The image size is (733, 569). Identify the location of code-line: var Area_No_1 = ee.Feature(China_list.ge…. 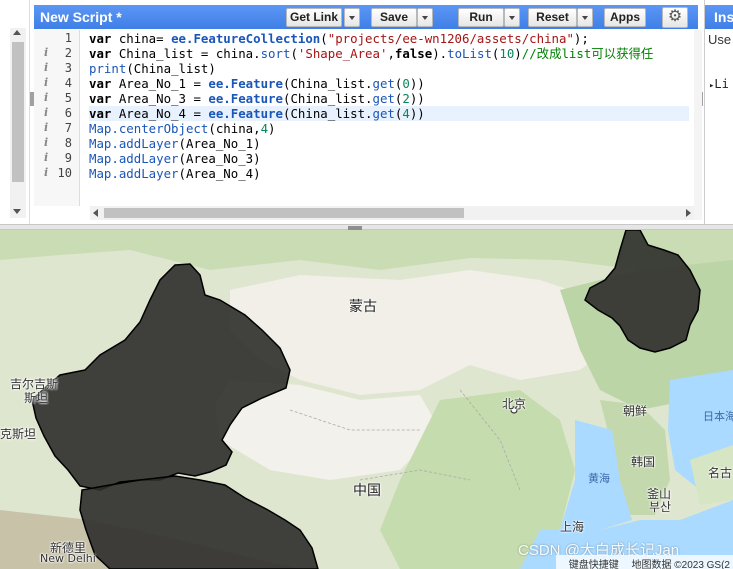
(257, 83).